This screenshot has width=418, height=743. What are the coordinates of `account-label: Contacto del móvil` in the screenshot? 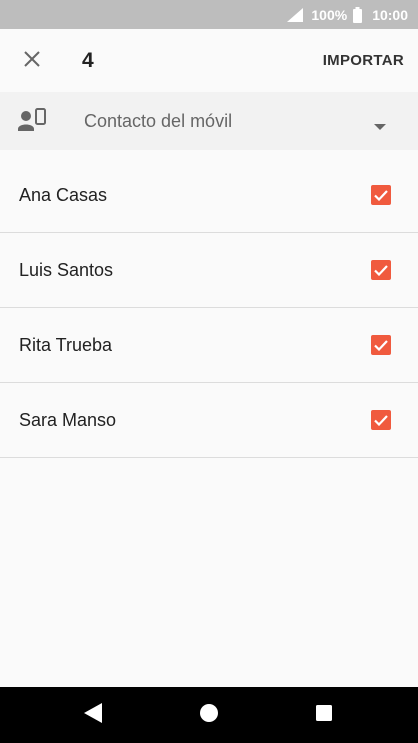 It's located at (158, 121).